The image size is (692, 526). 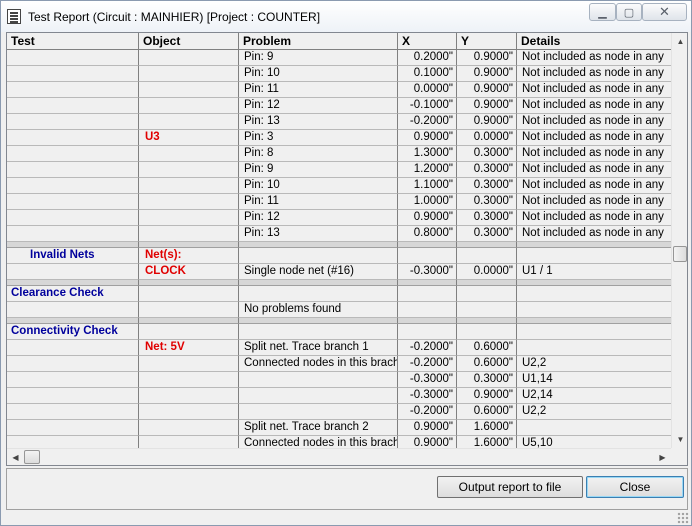 I want to click on test-cell: Clearance Check, so click(x=73, y=294).